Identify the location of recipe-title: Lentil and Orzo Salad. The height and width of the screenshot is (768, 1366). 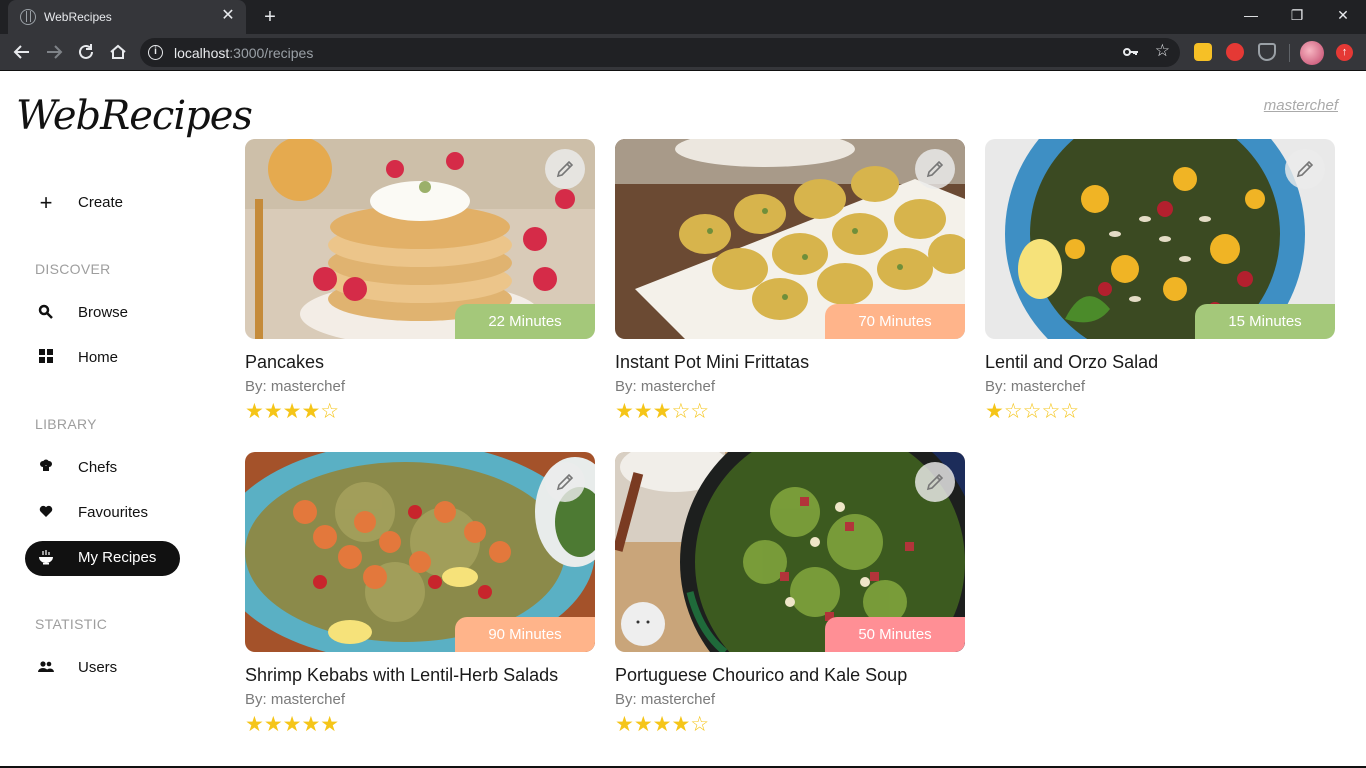
(1071, 362).